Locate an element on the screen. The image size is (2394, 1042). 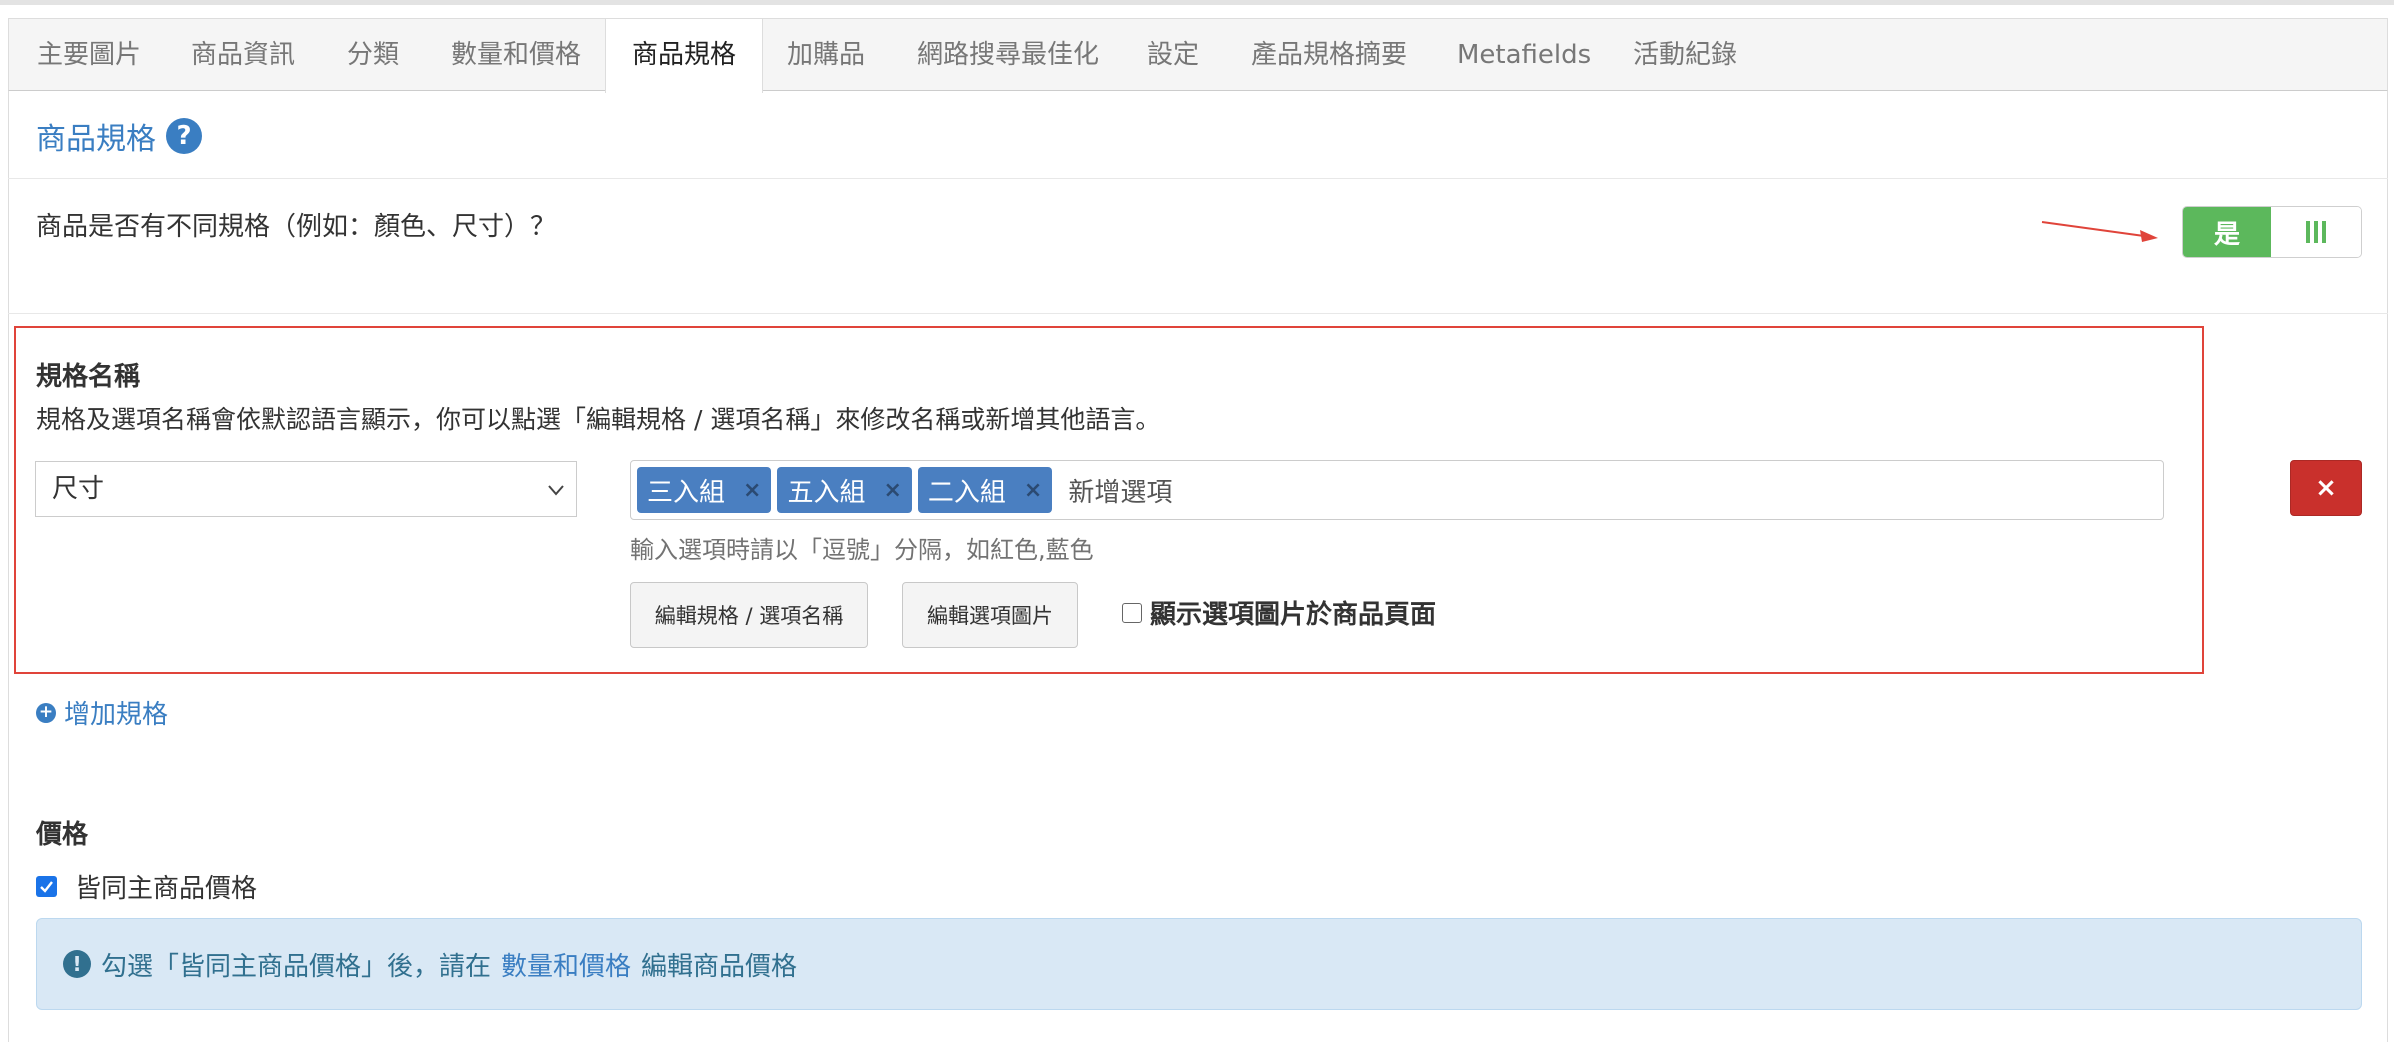
price-info-alert: ! 勾選「皆同主商品價格」後，請在 數量和價格 編輯商品價格 is located at coordinates (1199, 964).